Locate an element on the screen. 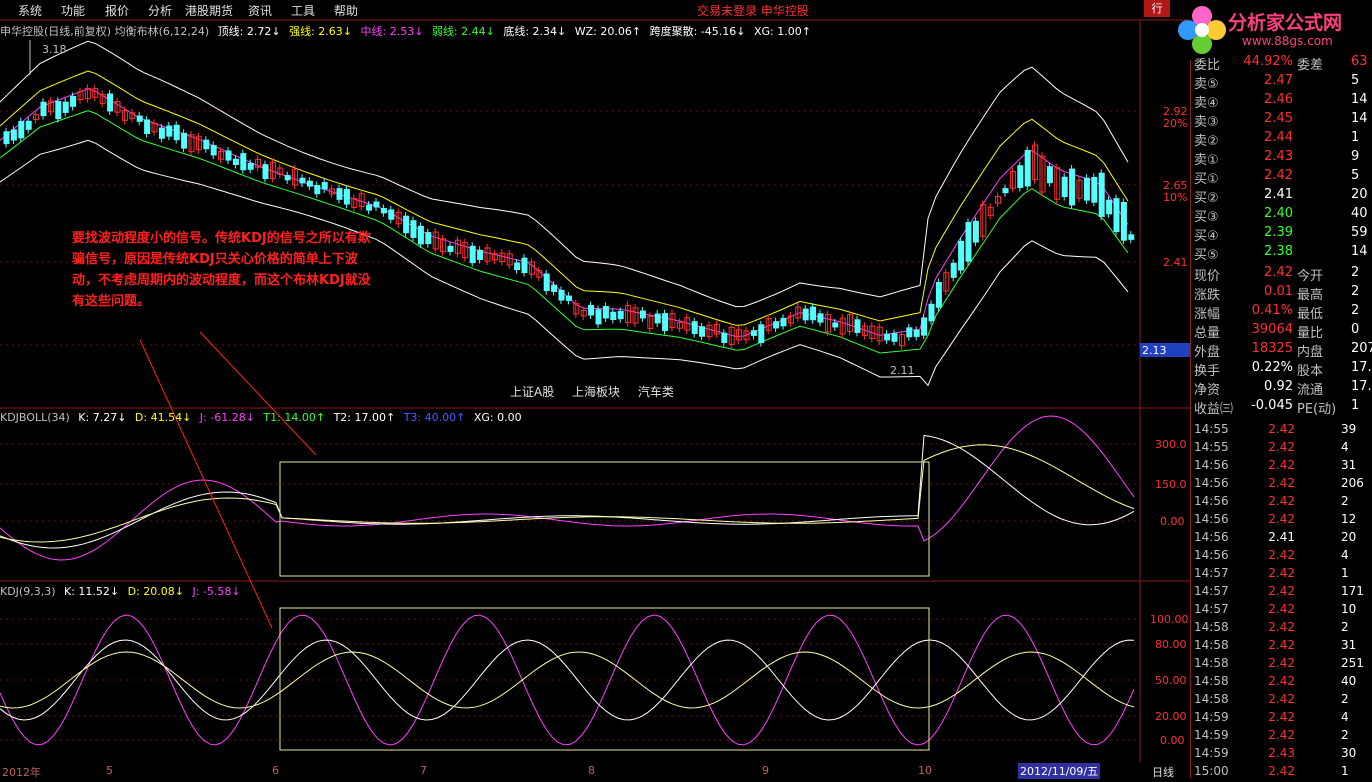 The width and height of the screenshot is (1372, 782). order-book-row: 卖② 2.44 1 is located at coordinates (1281, 139).